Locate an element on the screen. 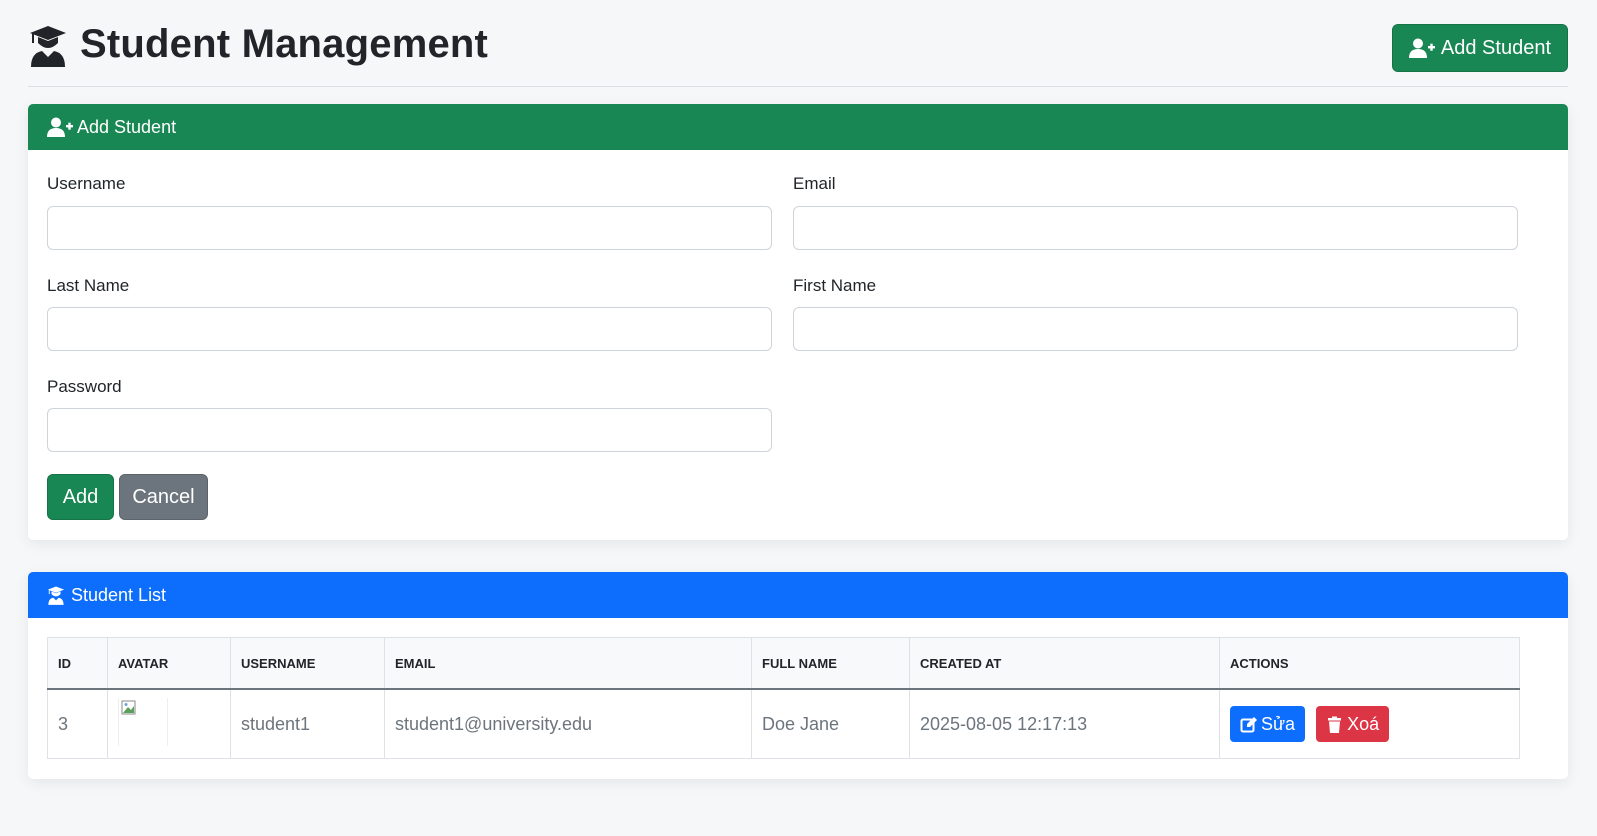 The image size is (1597, 836). student-list-card-title: Student List is located at coordinates (119, 594).